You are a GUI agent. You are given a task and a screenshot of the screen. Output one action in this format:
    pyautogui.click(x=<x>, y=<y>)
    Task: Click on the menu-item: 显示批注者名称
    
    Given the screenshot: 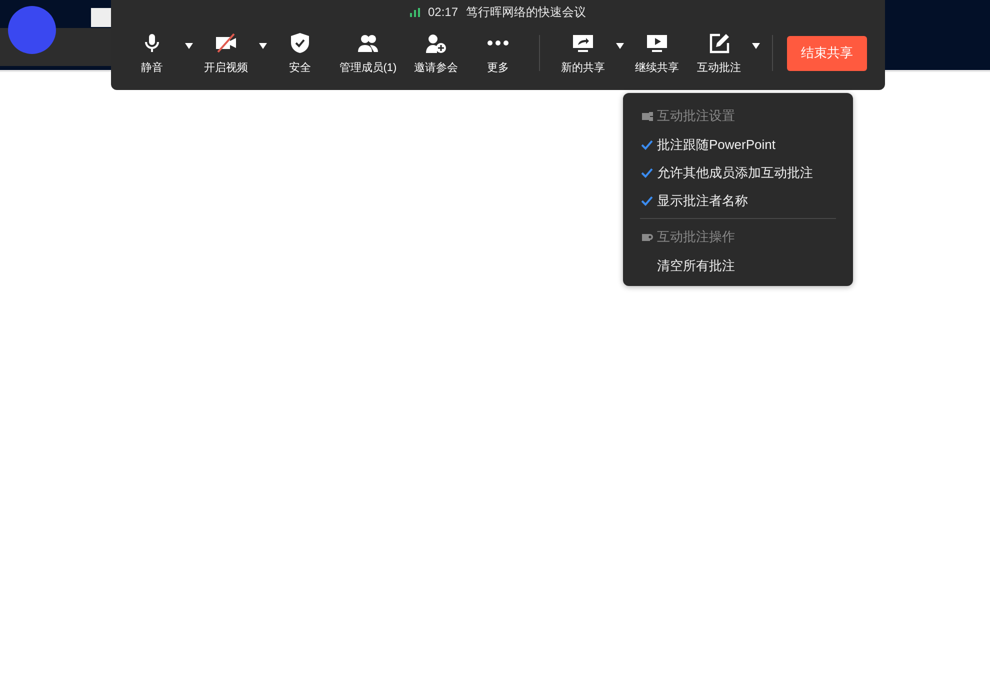 What is the action you would take?
    pyautogui.click(x=738, y=201)
    